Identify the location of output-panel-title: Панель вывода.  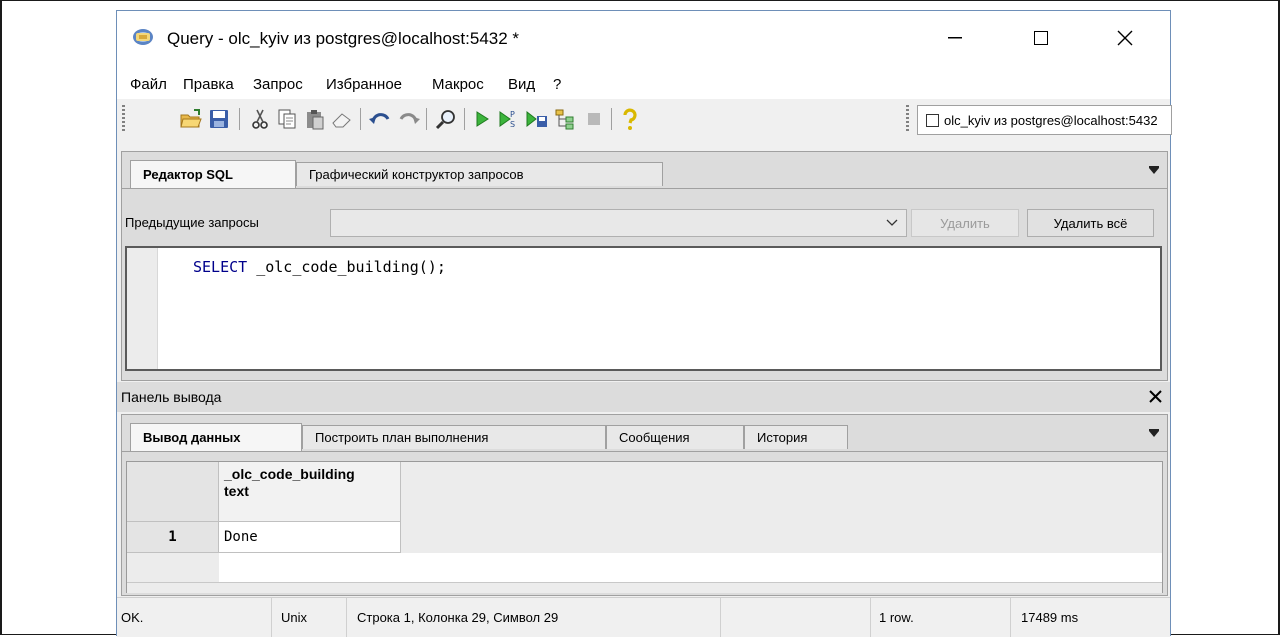
(171, 397).